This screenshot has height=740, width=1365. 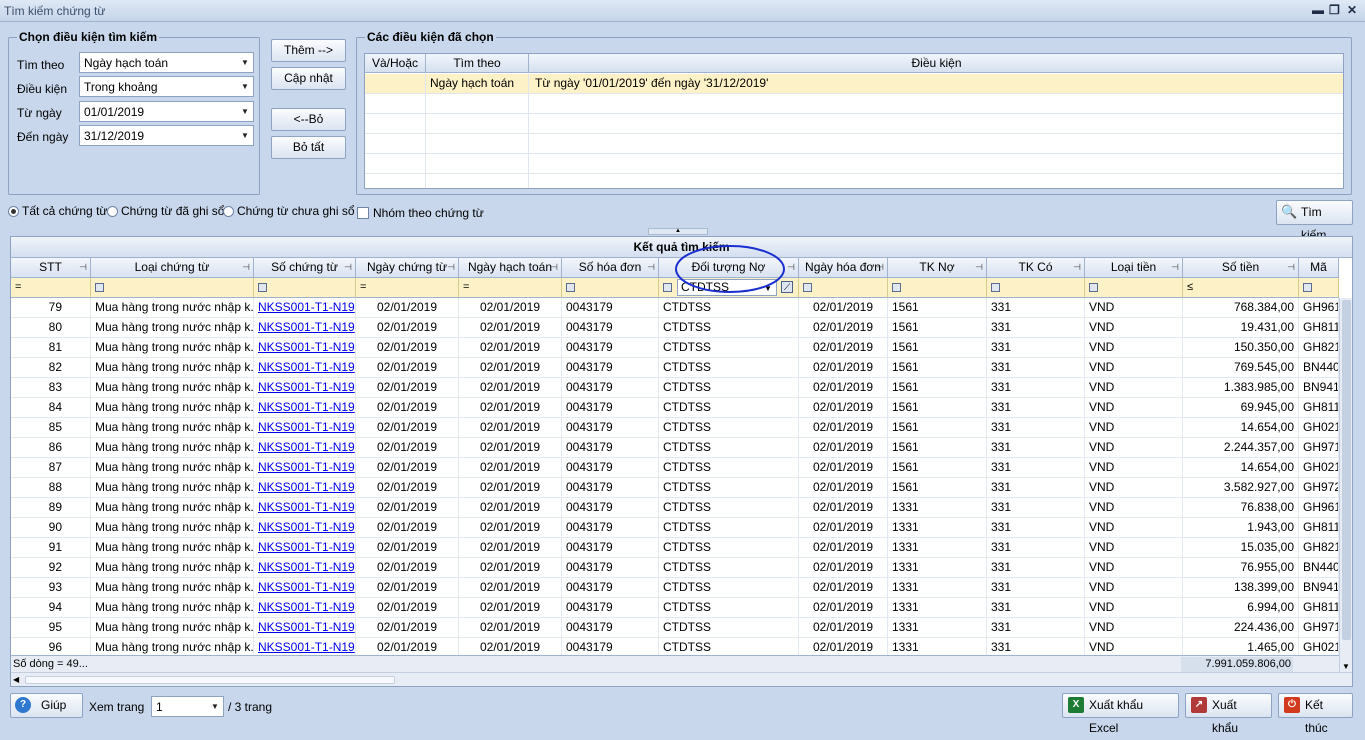 I want to click on vertical-scrollbar: ▼, so click(x=1345, y=485).